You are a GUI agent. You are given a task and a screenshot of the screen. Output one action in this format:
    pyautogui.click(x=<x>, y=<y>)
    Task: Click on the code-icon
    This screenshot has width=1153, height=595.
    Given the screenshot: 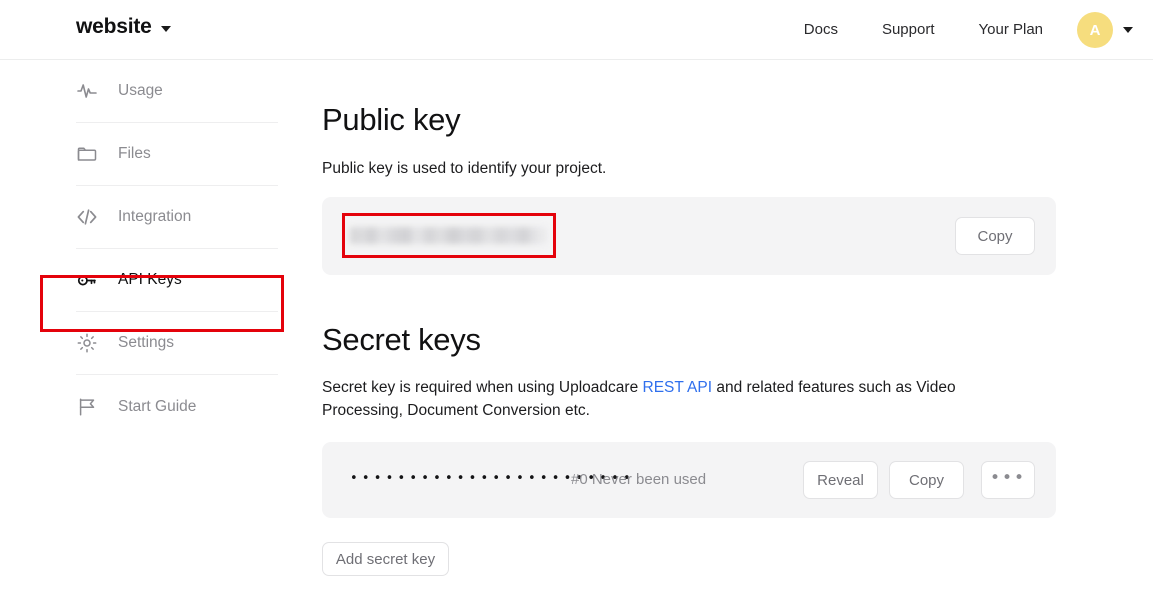 What is the action you would take?
    pyautogui.click(x=87, y=217)
    